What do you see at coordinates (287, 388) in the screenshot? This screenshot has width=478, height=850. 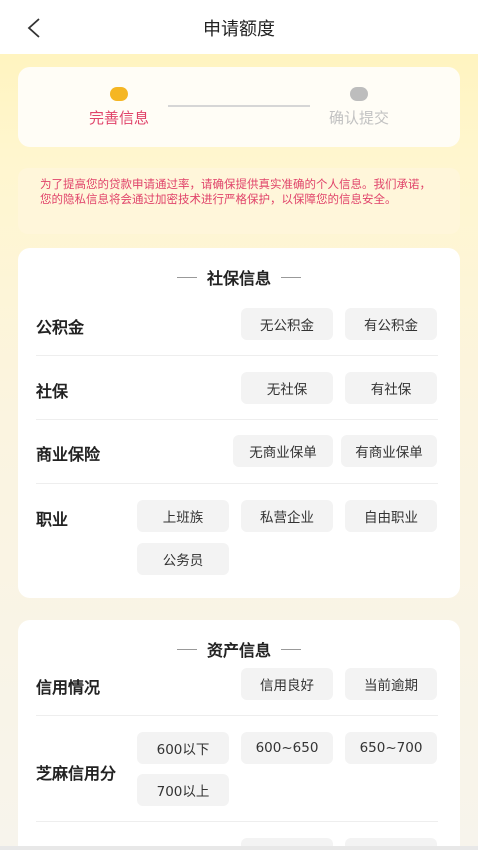 I see `option-no-social-insurance: 无社保` at bounding box center [287, 388].